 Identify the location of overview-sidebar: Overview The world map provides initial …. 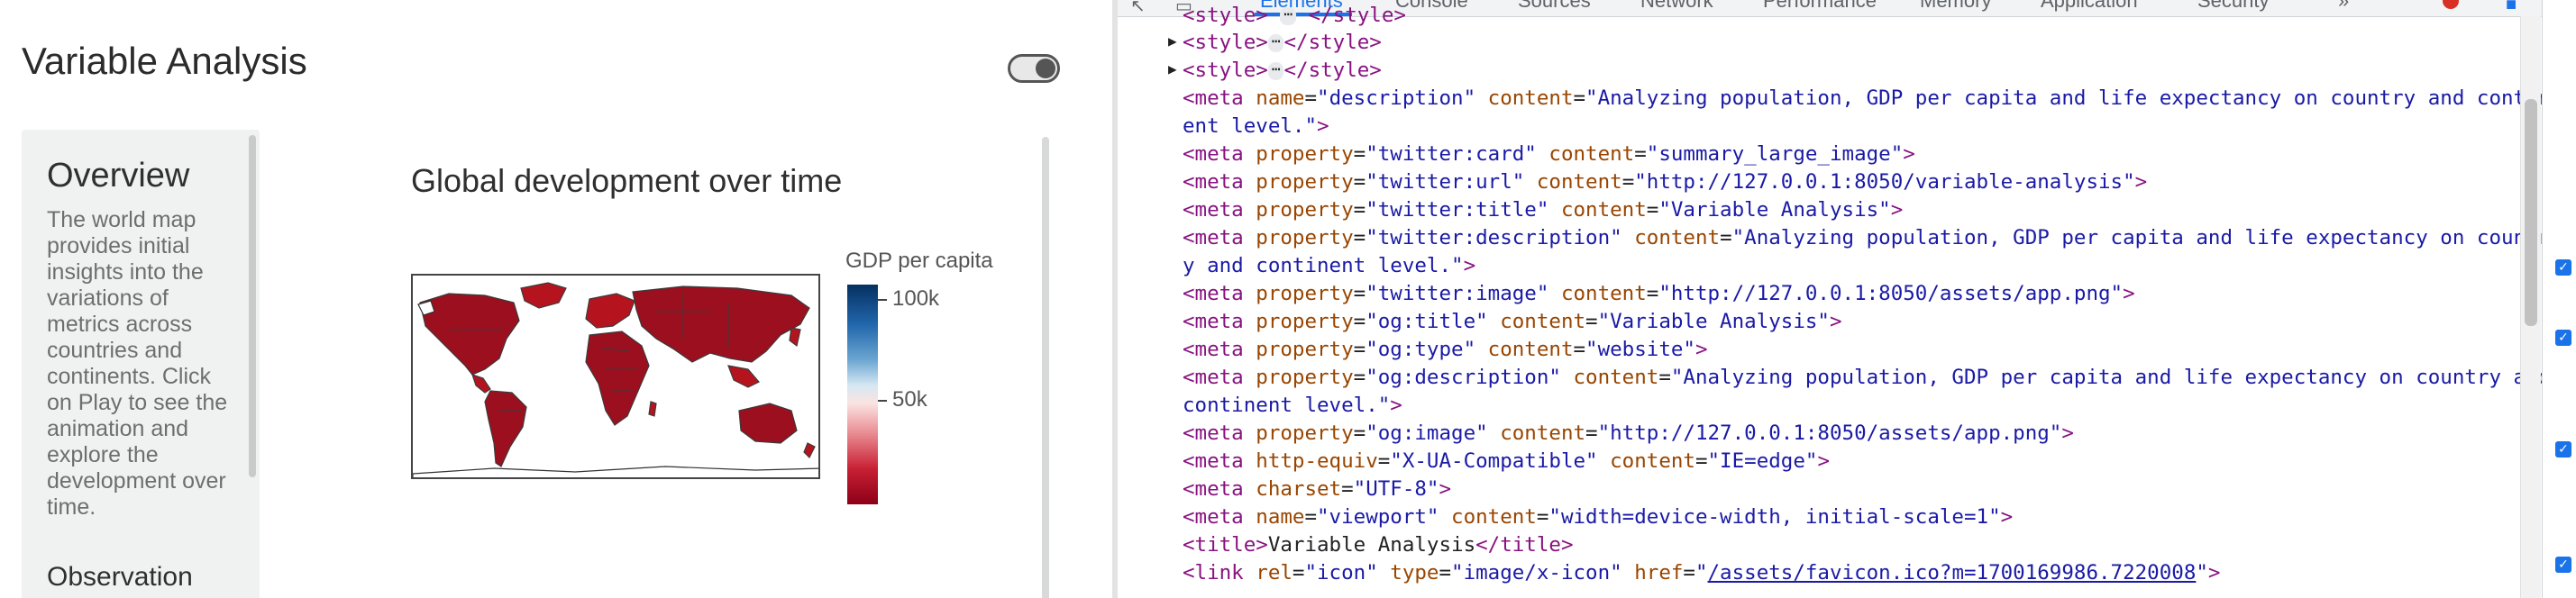
(141, 364).